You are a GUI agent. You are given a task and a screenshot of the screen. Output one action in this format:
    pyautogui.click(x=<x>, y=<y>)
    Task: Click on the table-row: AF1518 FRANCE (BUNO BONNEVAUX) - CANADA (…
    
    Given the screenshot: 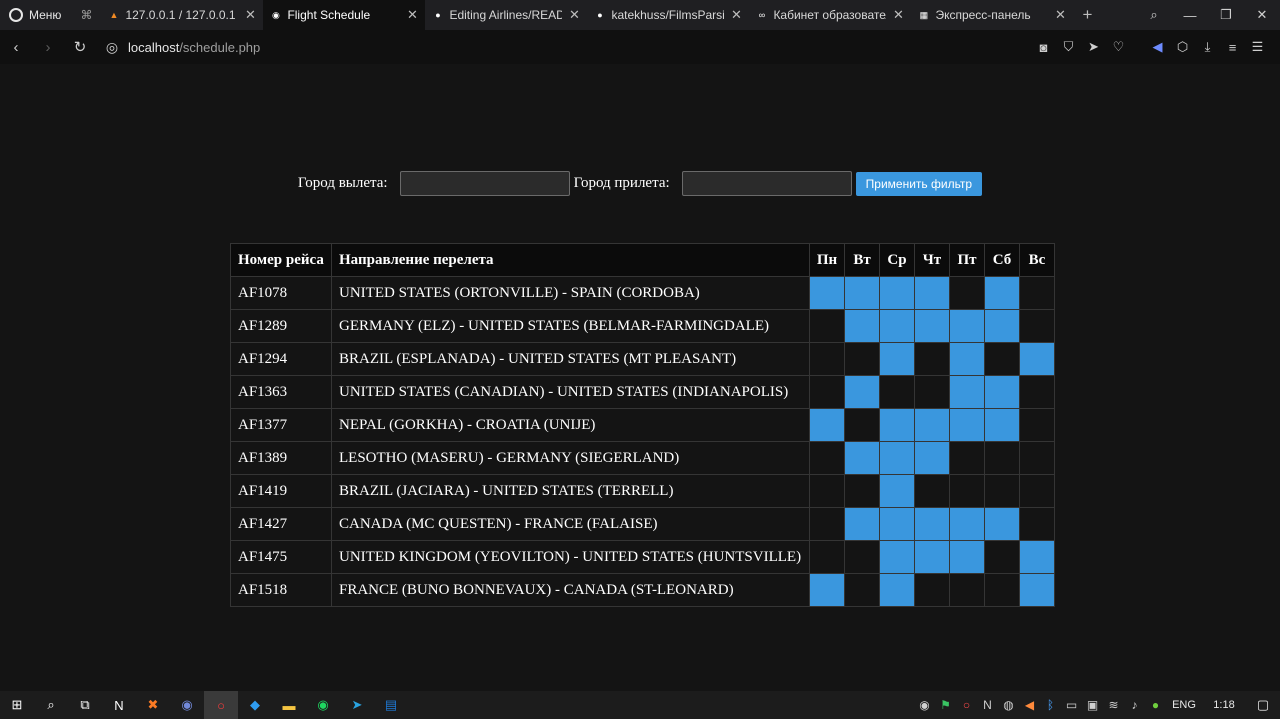 What is the action you would take?
    pyautogui.click(x=642, y=590)
    